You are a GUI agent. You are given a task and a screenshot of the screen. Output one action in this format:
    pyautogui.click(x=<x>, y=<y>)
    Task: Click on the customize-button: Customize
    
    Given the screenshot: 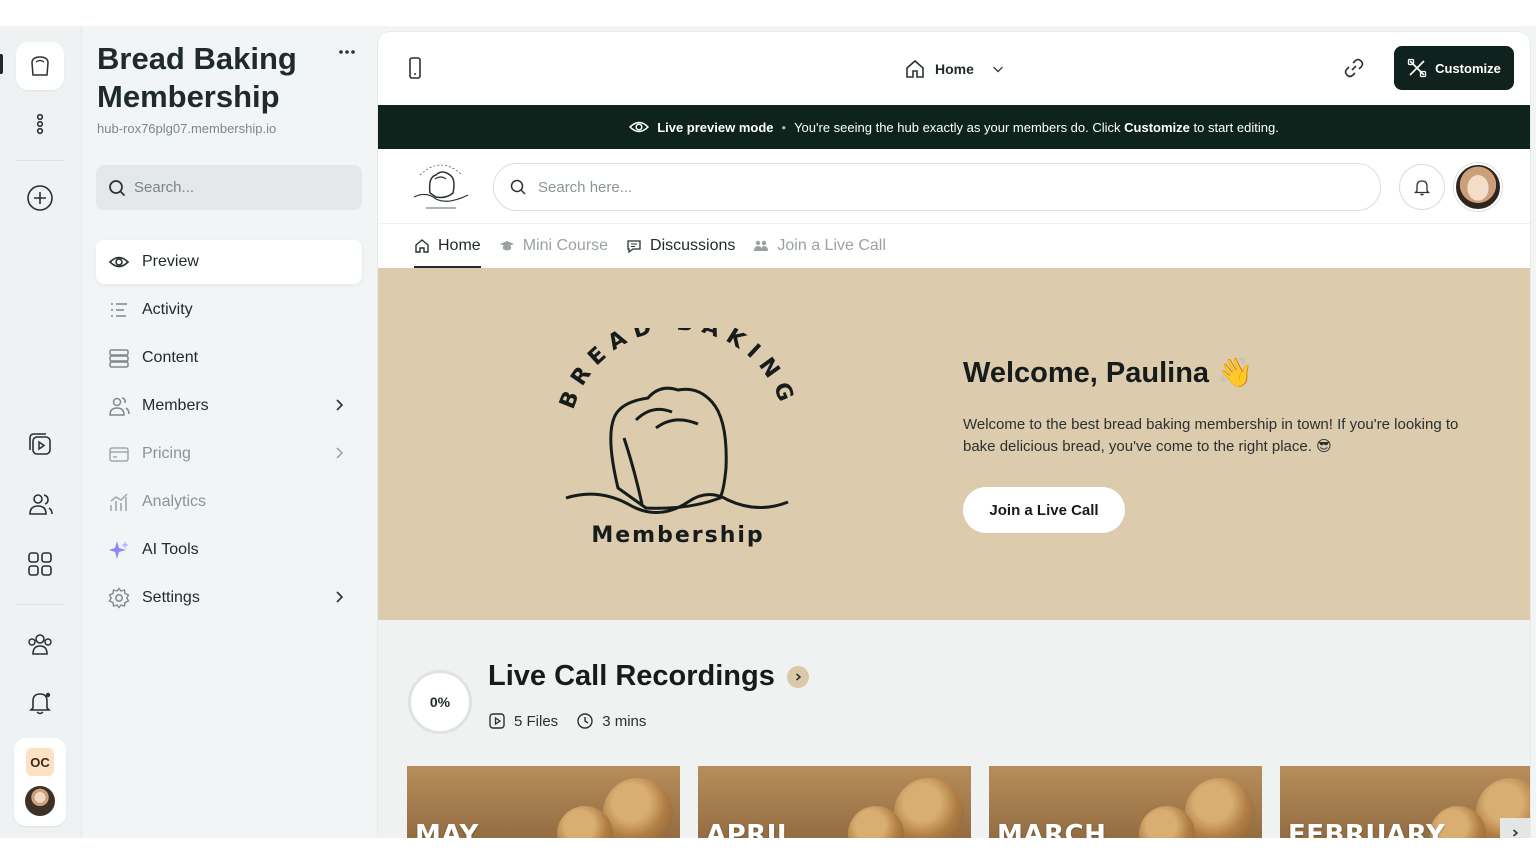 What is the action you would take?
    pyautogui.click(x=1454, y=68)
    